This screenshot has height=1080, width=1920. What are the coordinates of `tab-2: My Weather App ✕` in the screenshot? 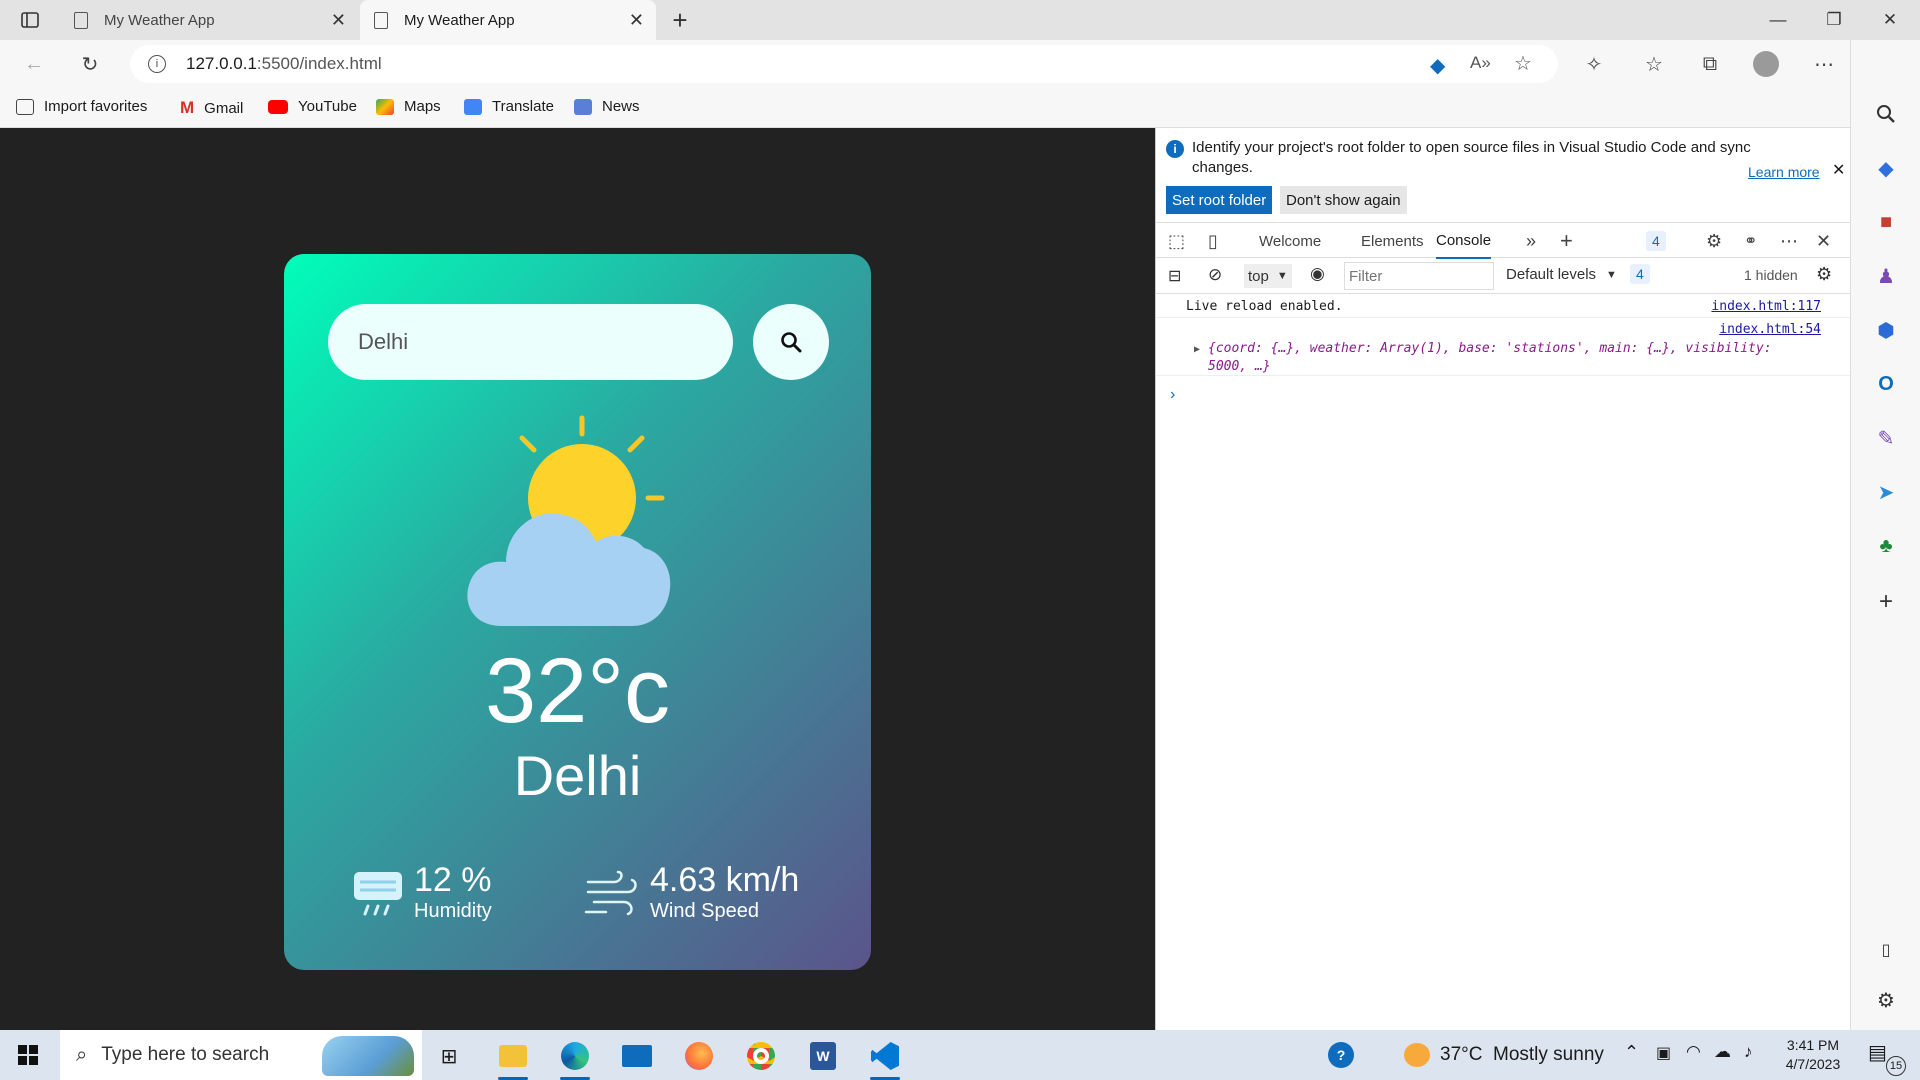 It's located at (508, 20).